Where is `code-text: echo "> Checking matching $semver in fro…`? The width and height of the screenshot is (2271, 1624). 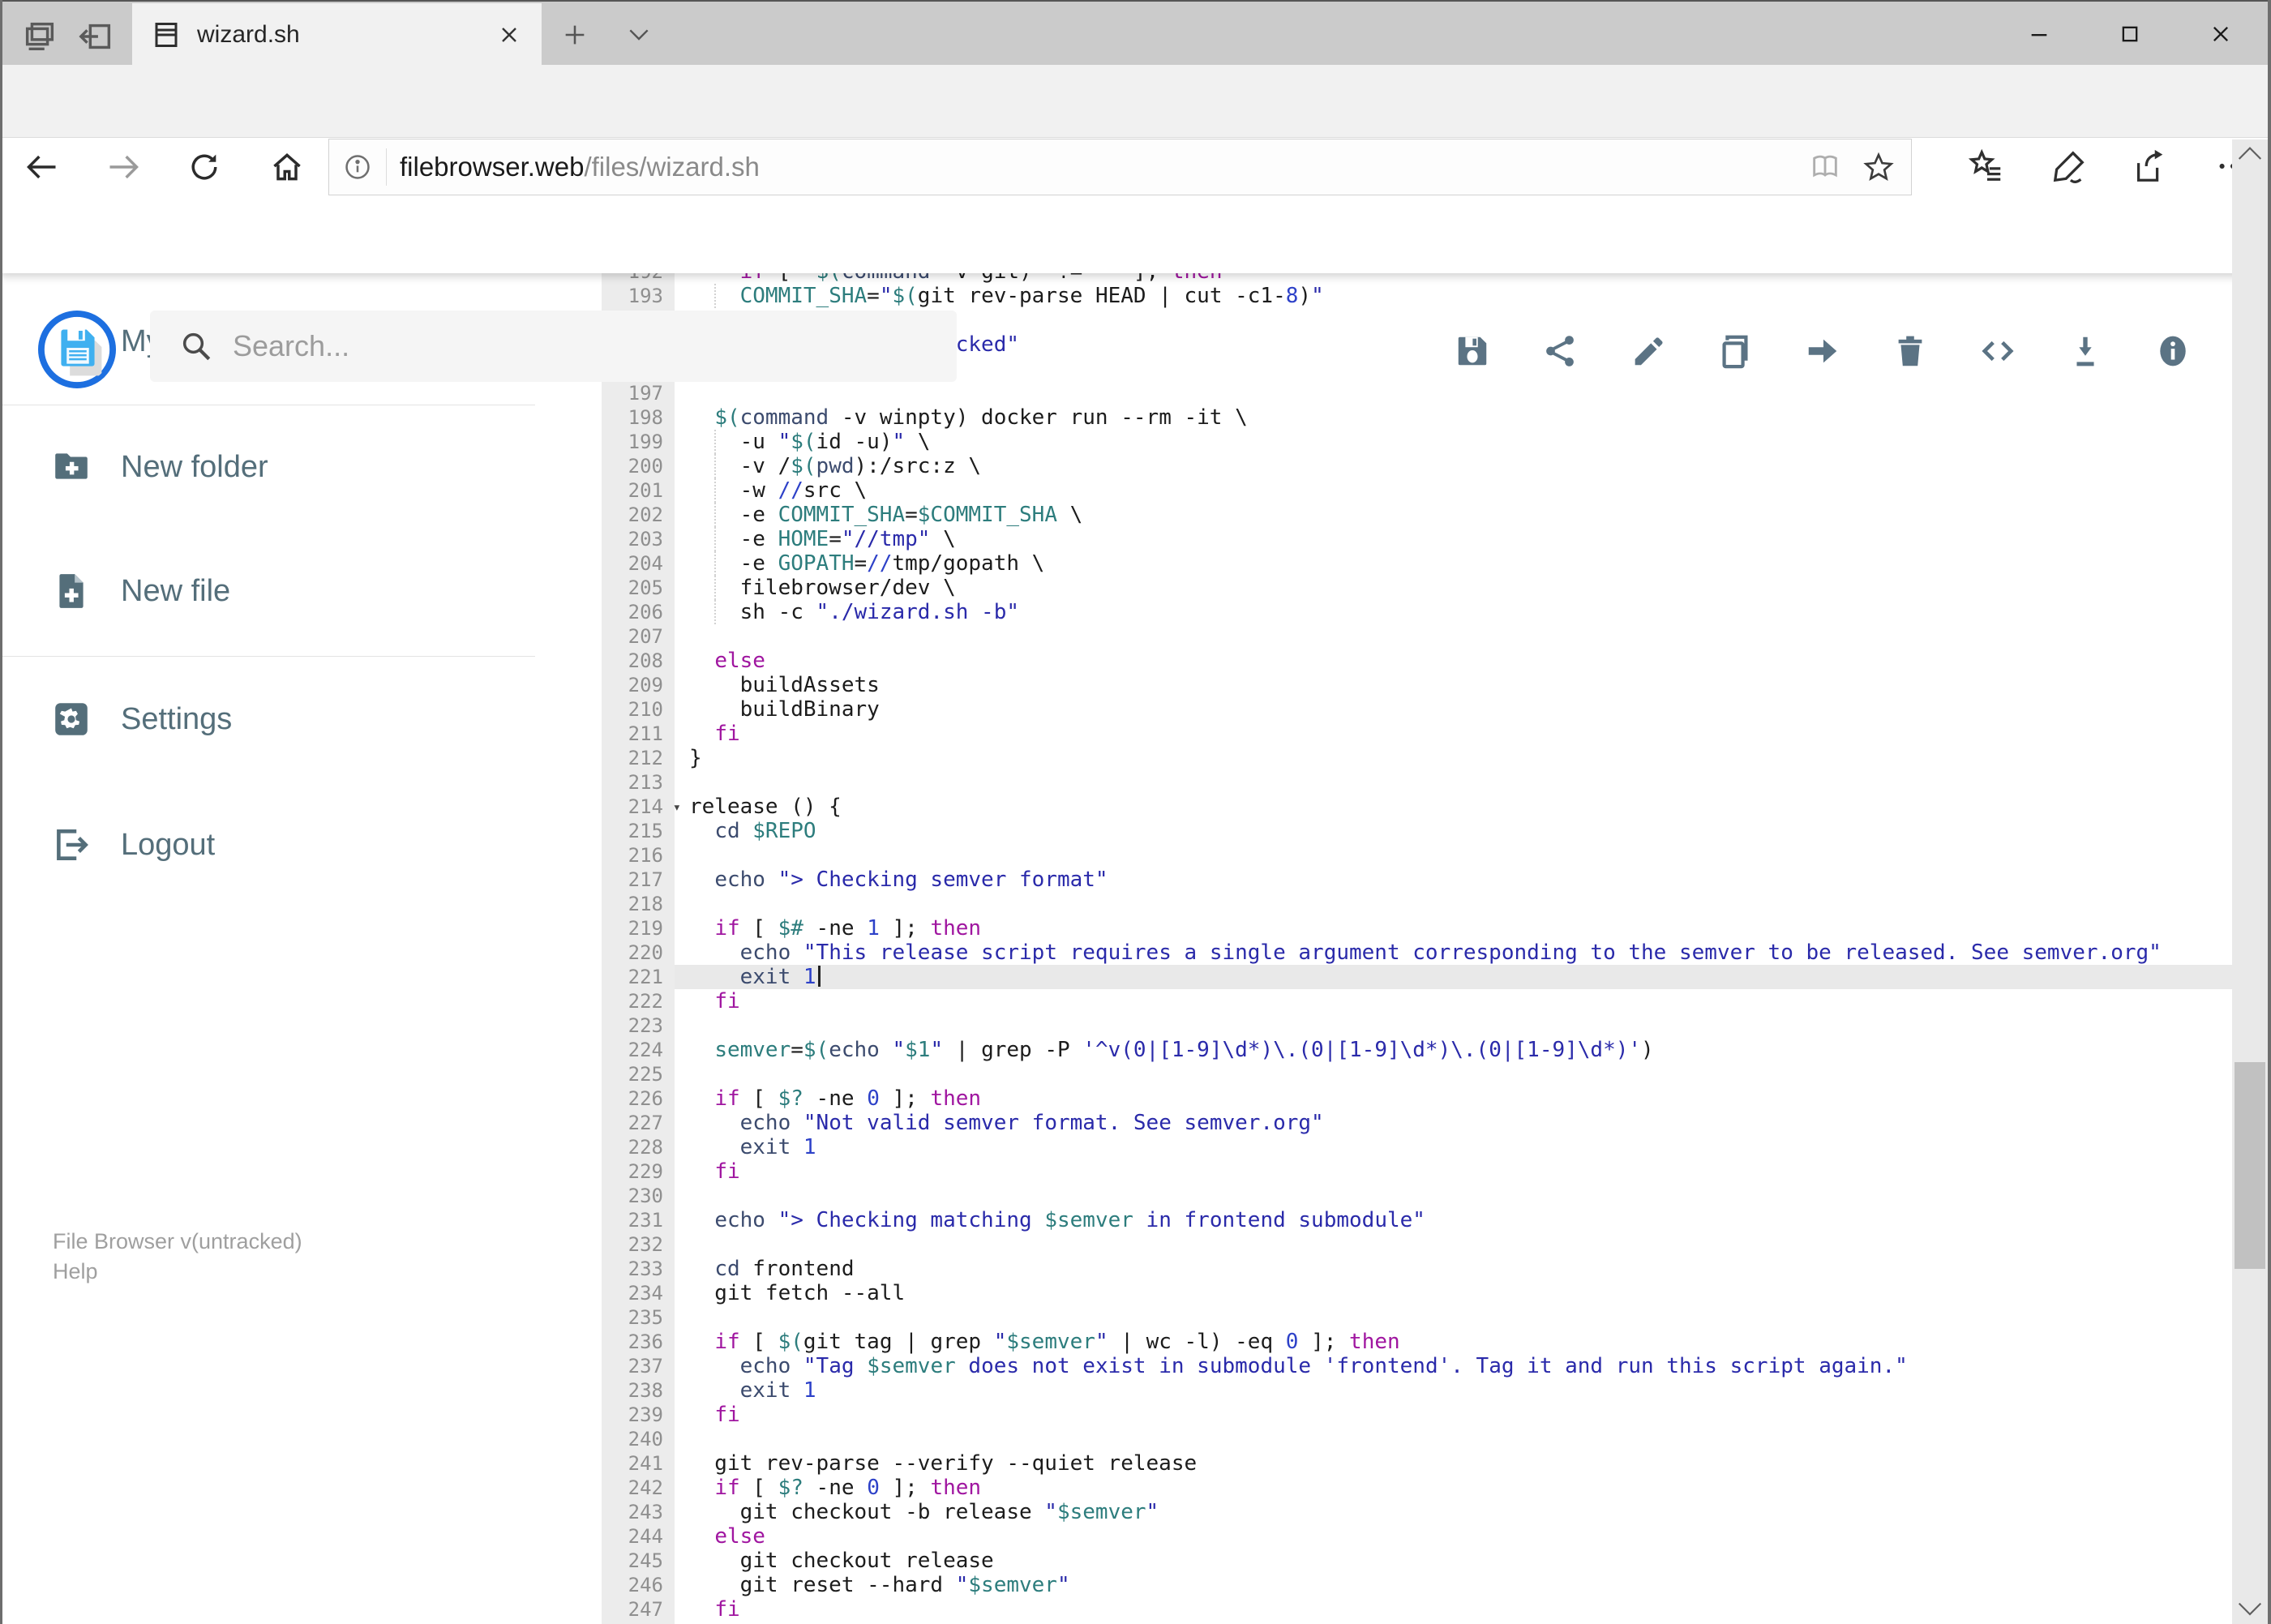 code-text: echo "> Checking matching $semver in fro… is located at coordinates (1453, 1220).